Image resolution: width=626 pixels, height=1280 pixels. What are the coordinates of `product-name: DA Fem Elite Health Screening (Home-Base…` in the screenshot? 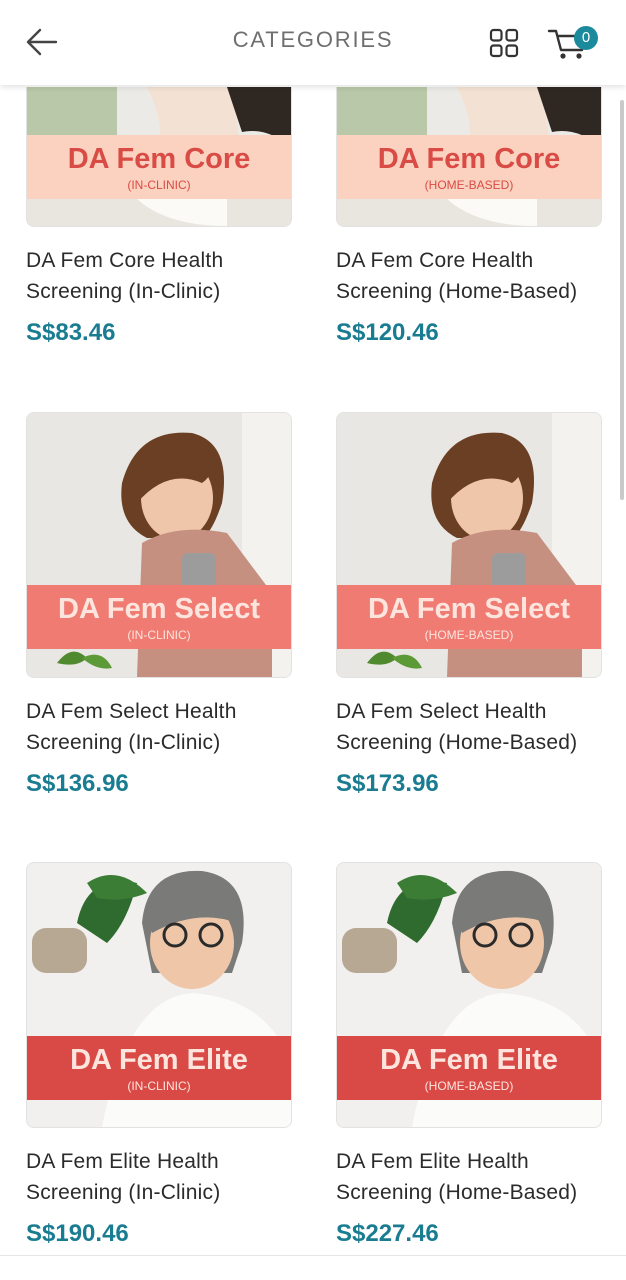 It's located at (457, 1177).